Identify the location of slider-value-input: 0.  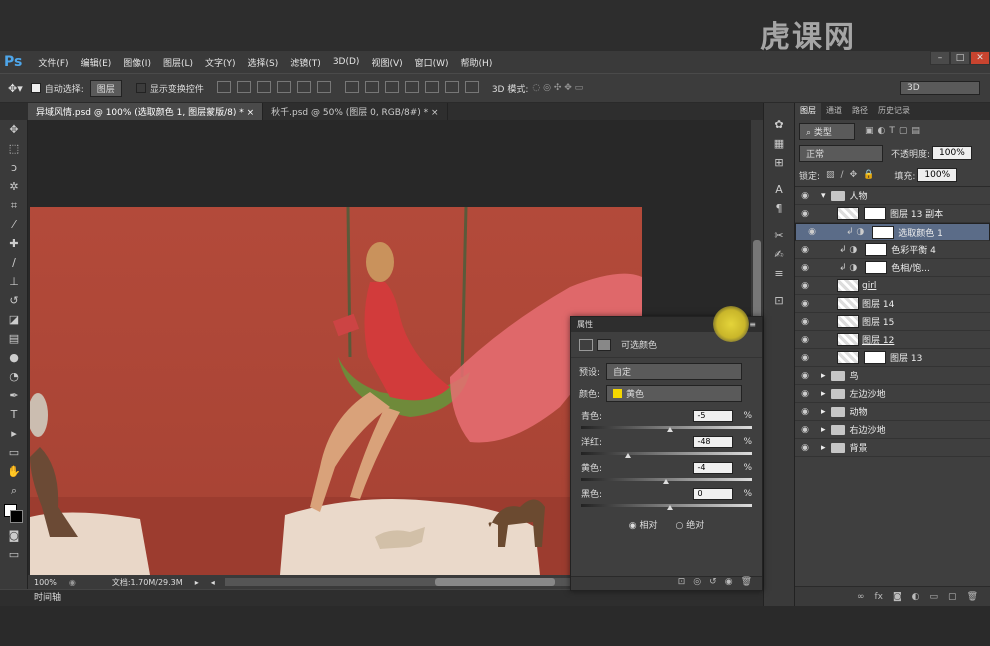
(713, 493).